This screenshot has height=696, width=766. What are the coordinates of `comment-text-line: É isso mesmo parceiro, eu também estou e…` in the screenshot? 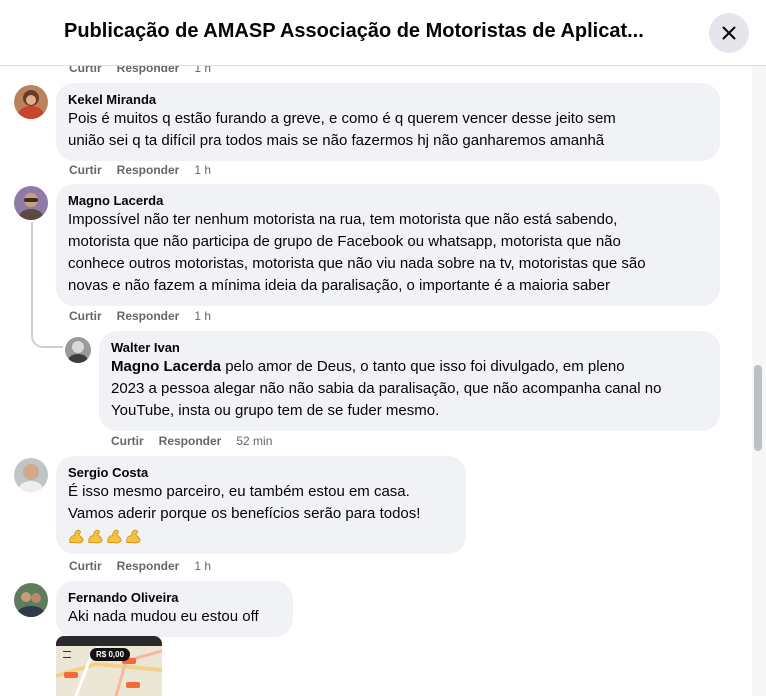 It's located at (239, 491).